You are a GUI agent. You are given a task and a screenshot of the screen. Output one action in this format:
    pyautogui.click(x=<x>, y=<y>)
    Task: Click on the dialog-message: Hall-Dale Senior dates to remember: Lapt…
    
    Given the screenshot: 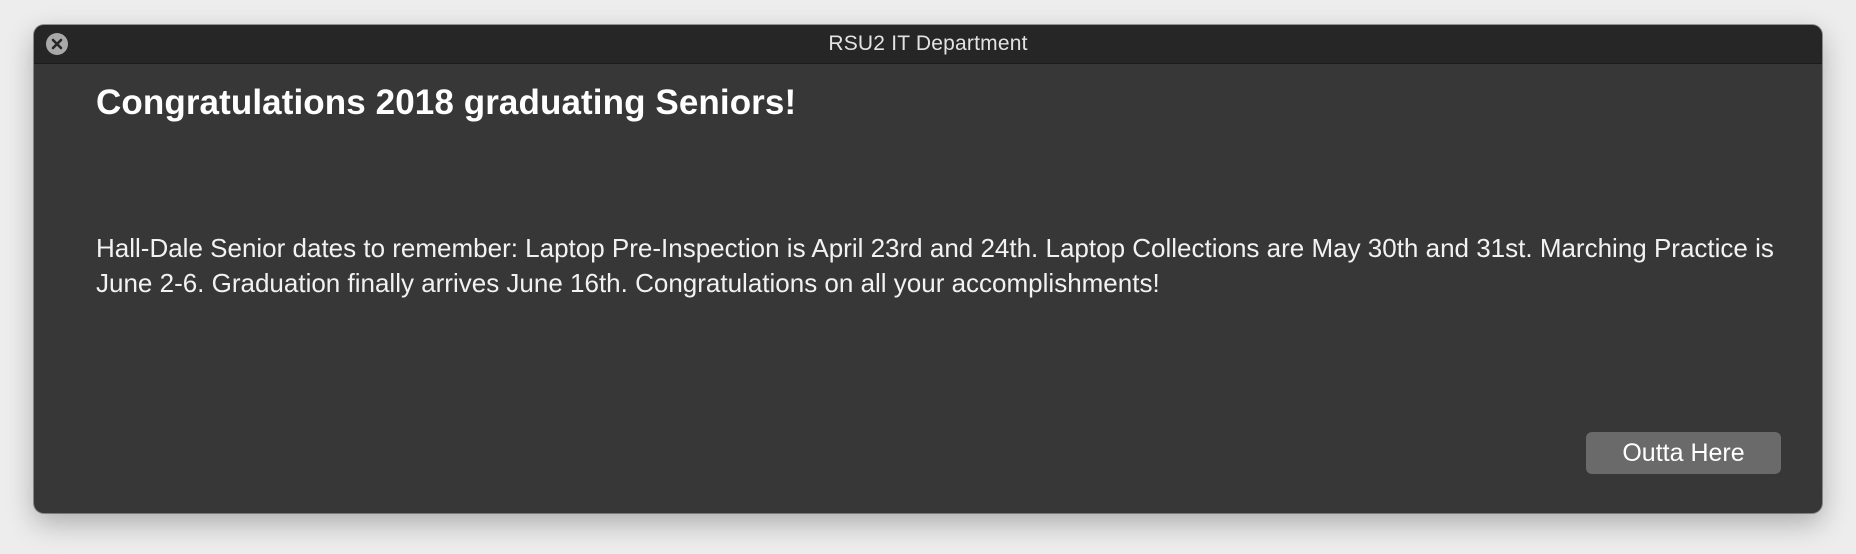 What is the action you would take?
    pyautogui.click(x=935, y=265)
    